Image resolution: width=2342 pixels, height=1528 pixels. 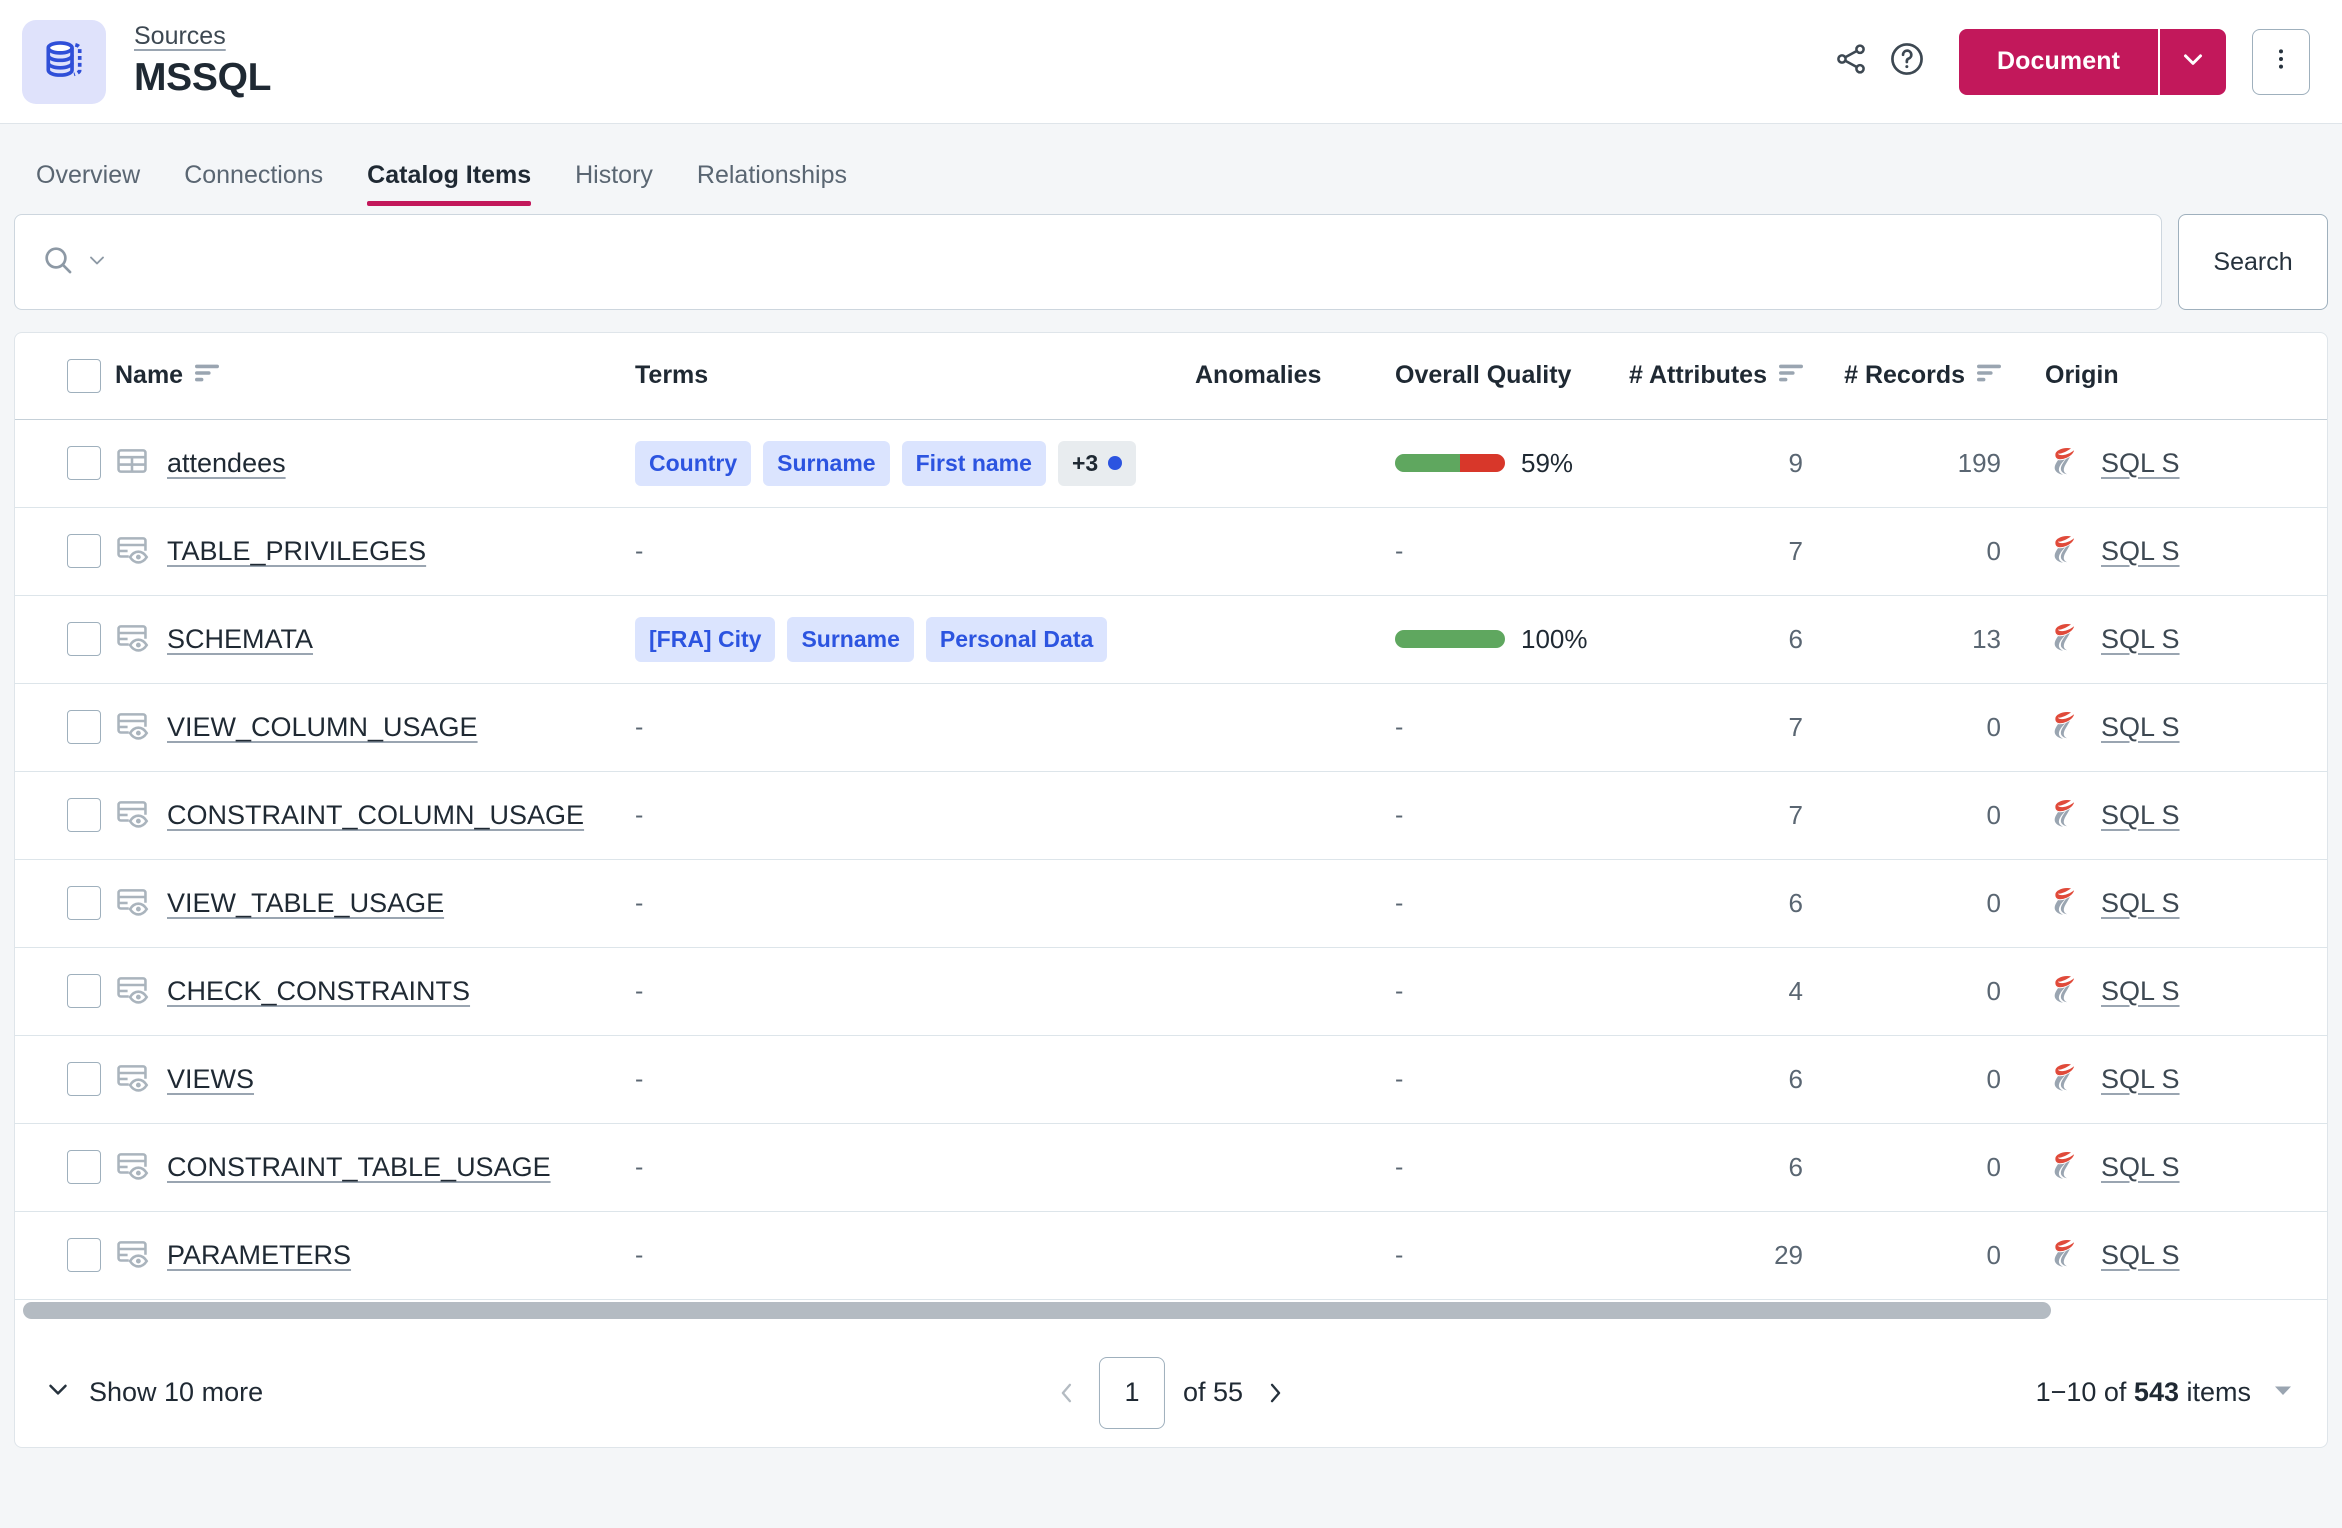 What do you see at coordinates (210, 1079) in the screenshot?
I see `catalog-item-link: VIEWS` at bounding box center [210, 1079].